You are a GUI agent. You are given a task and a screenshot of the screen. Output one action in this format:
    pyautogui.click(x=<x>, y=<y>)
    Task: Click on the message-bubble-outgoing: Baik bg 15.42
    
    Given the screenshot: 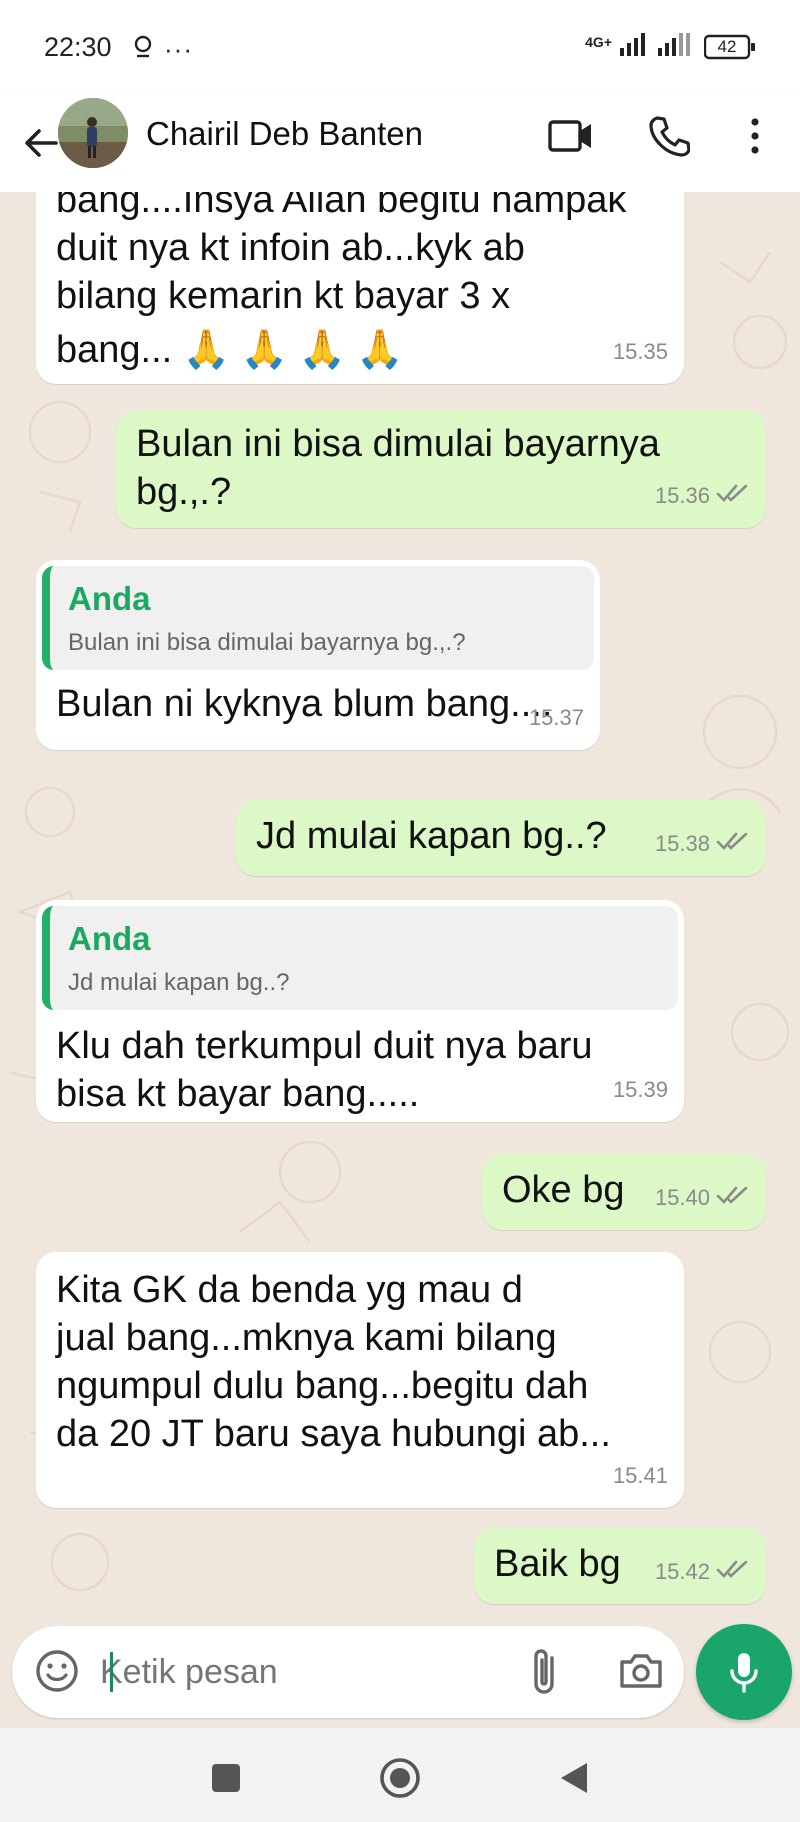 What is the action you would take?
    pyautogui.click(x=620, y=1566)
    